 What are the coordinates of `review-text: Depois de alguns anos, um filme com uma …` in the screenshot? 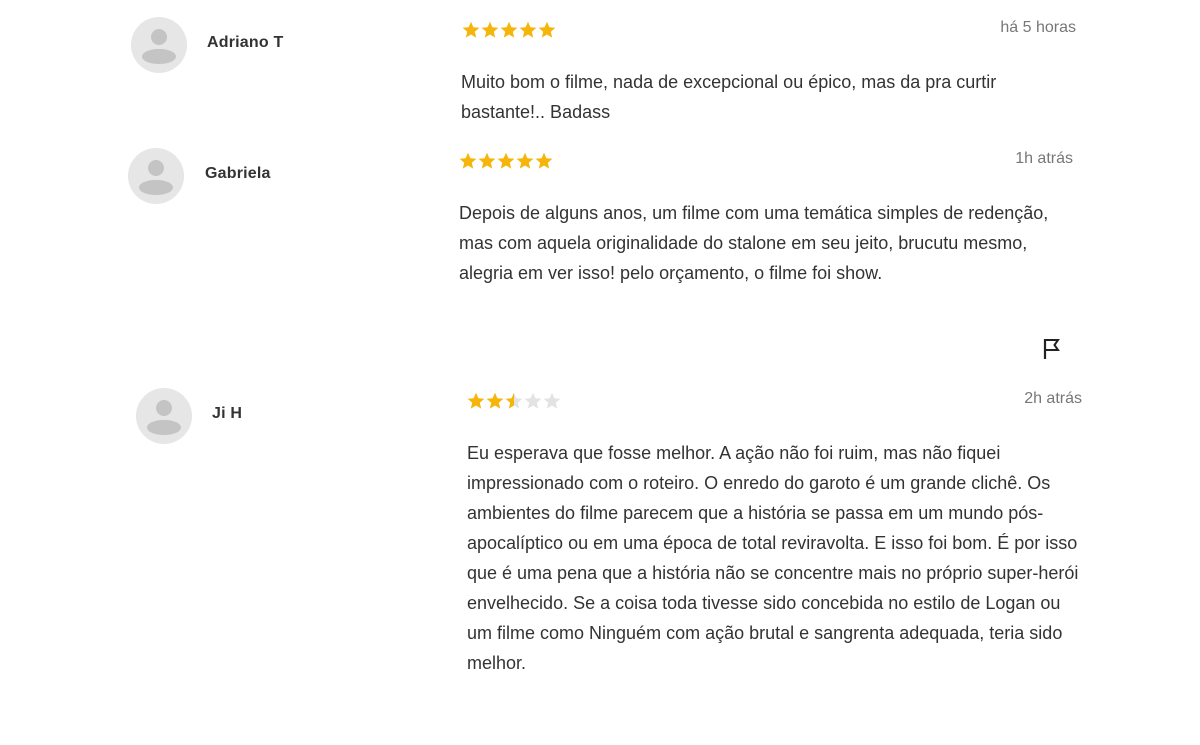 It's located at (754, 243).